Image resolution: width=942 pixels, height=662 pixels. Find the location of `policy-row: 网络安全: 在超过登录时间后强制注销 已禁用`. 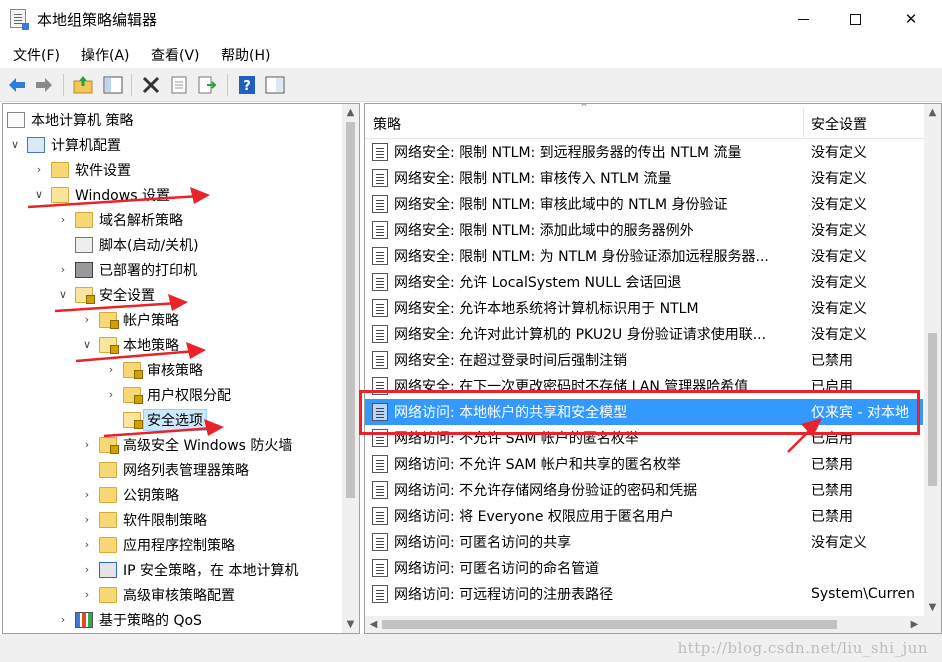

policy-row: 网络安全: 在超过登录时间后强制注销 已禁用 is located at coordinates (644, 360).